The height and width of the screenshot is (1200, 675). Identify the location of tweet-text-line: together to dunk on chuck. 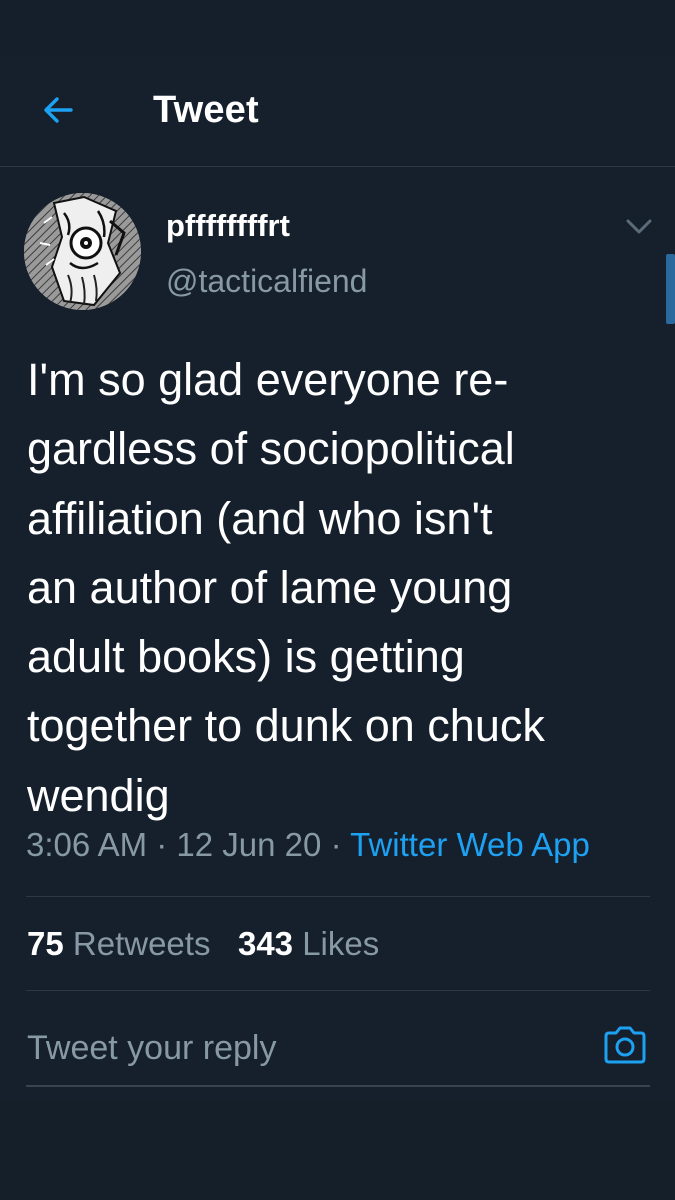
(286, 726).